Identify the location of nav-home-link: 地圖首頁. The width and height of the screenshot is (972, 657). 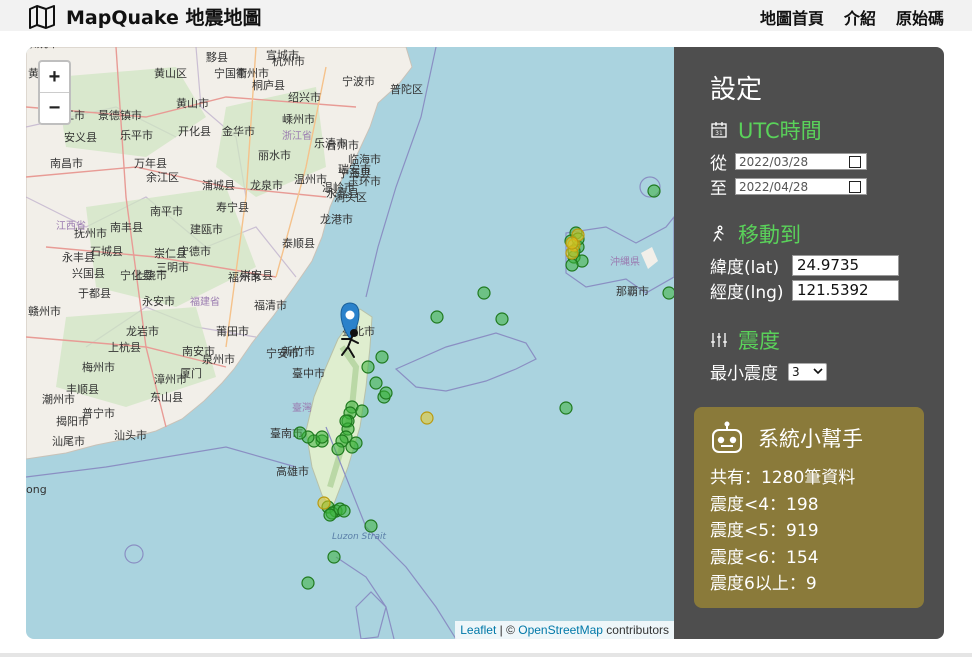
(792, 17).